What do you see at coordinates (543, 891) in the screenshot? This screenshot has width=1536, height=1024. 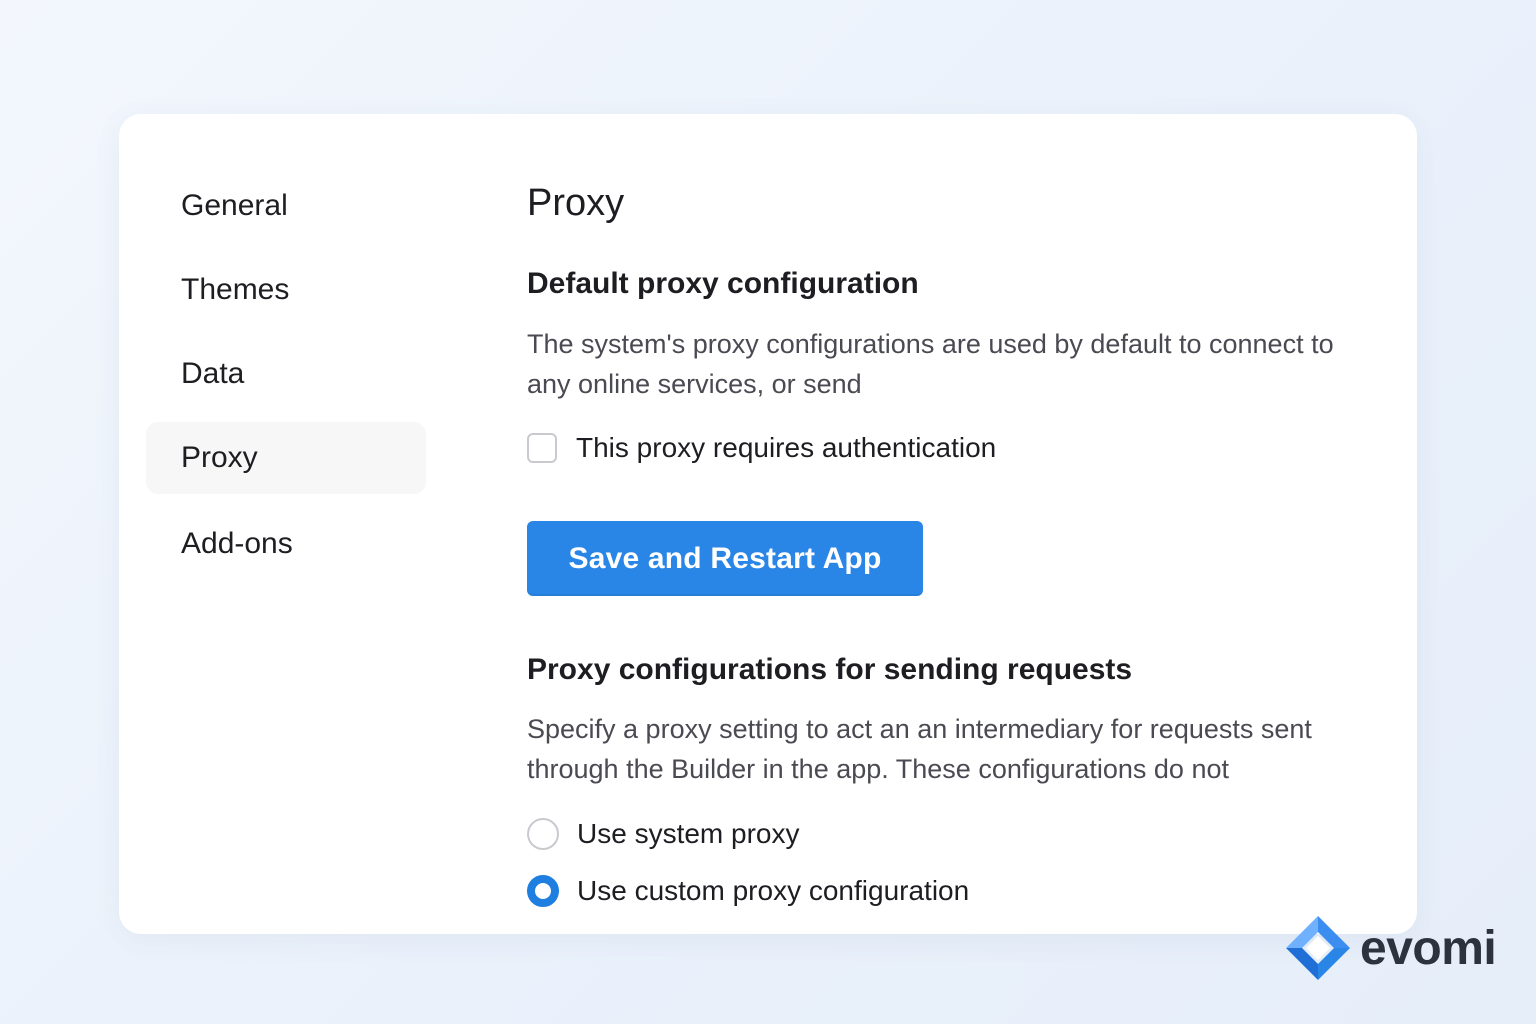 I see `custom-proxy-radio` at bounding box center [543, 891].